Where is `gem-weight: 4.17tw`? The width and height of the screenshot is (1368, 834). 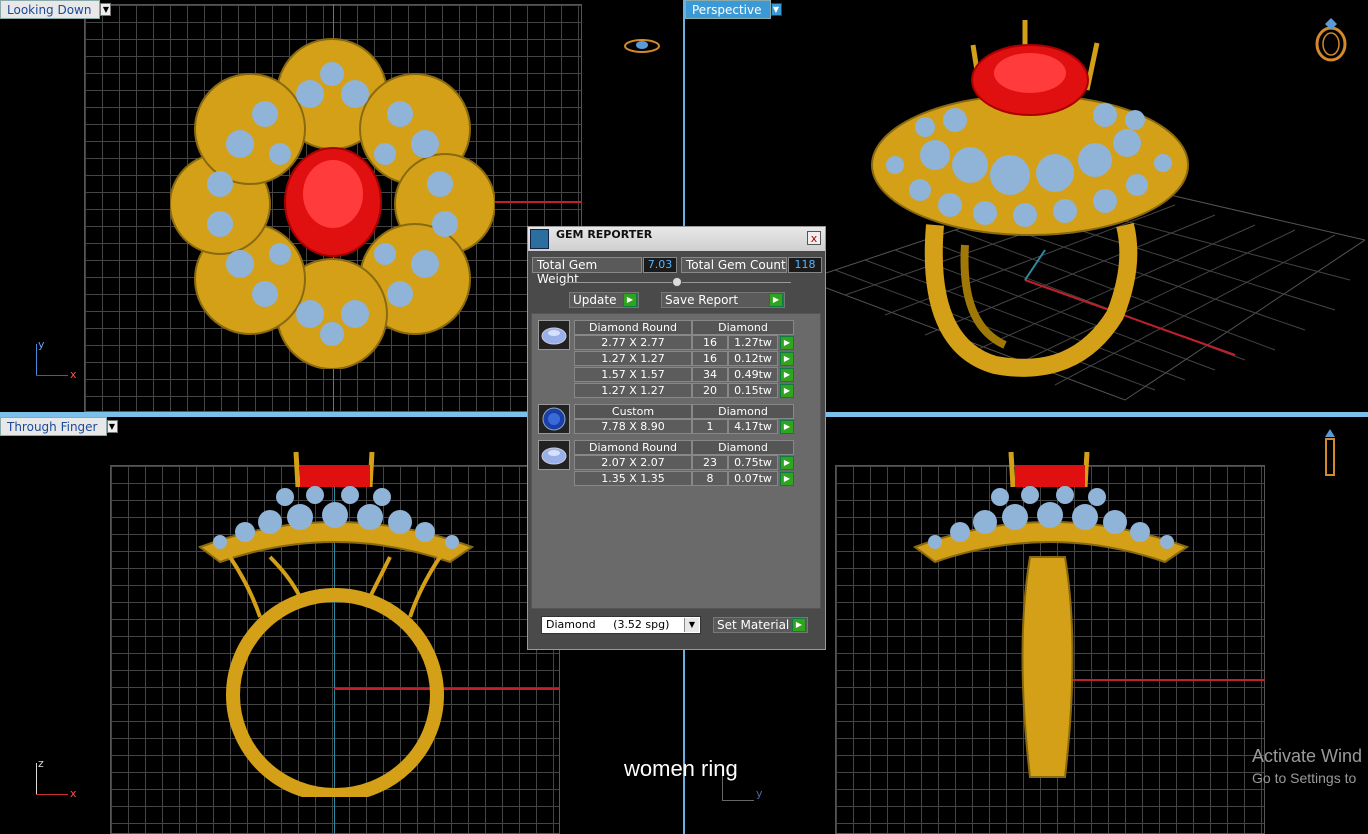 gem-weight: 4.17tw is located at coordinates (753, 426).